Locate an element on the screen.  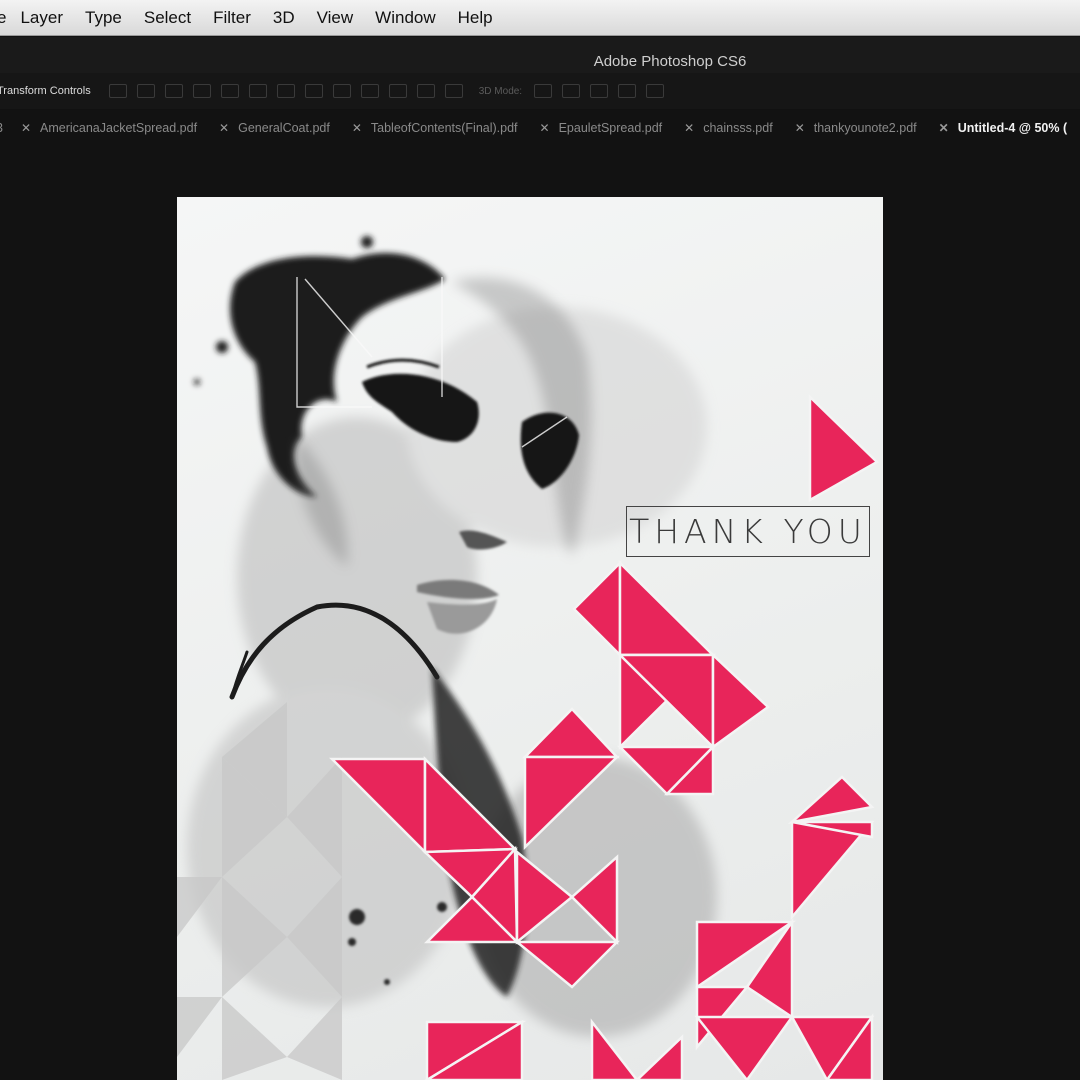
tab-thankyounote2: ✕ thankyounote2.pdf is located at coordinates (856, 128).